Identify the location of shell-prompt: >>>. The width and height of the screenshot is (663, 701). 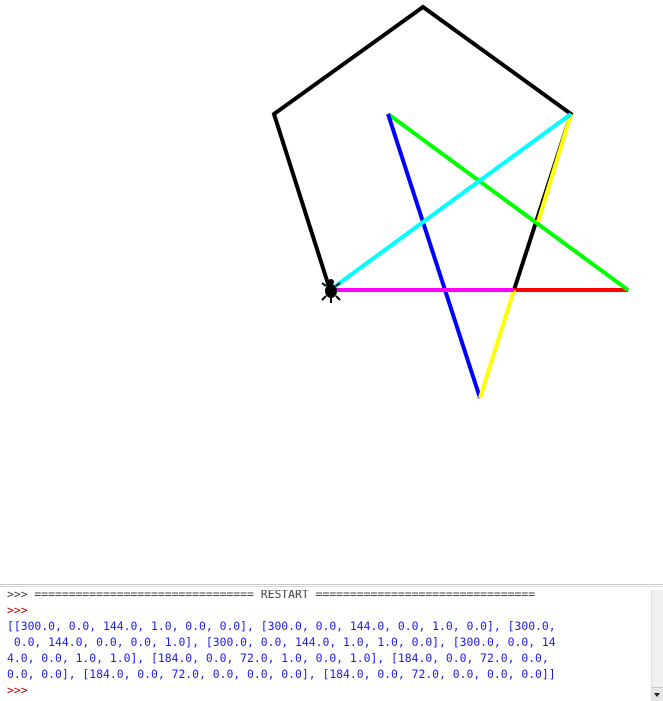
(17, 610).